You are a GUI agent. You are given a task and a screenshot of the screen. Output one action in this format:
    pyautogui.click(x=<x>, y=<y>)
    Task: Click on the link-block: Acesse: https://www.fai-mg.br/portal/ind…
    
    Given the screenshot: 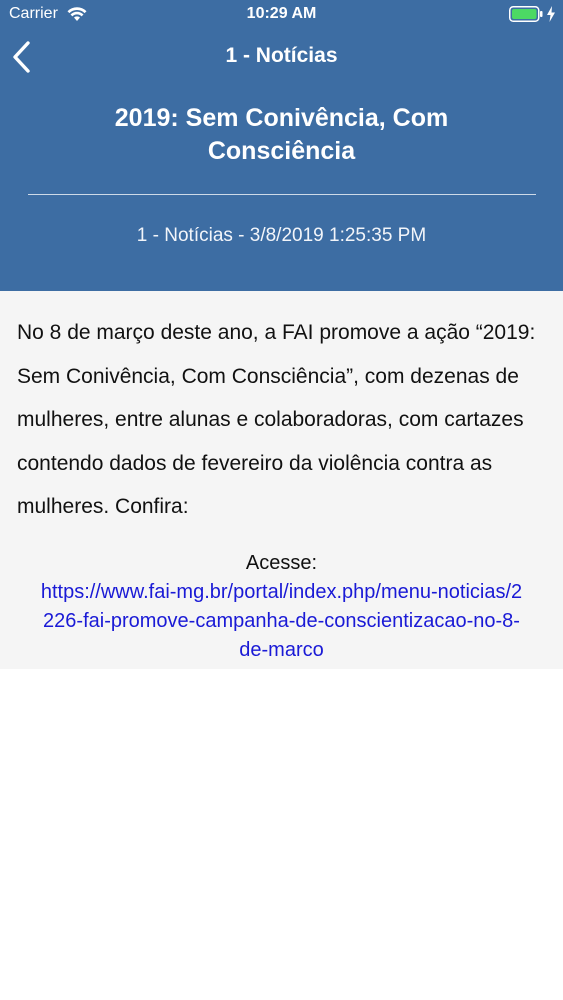 What is the action you would take?
    pyautogui.click(x=281, y=607)
    